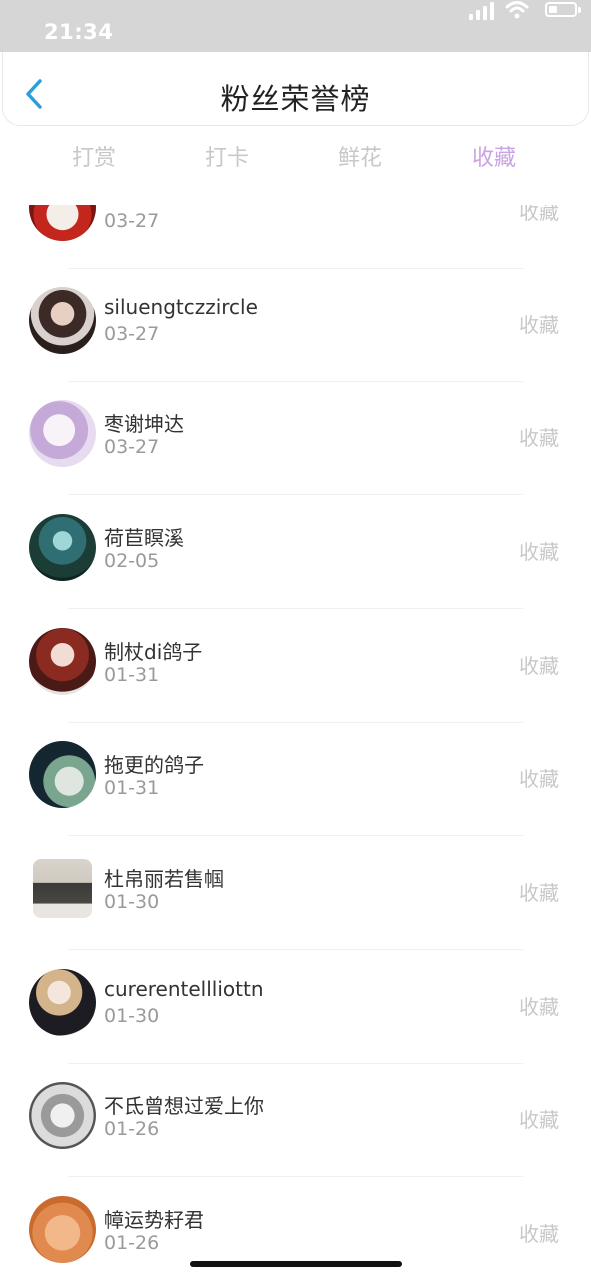 The height and width of the screenshot is (1280, 591). I want to click on user-name: 拖更的鸽子, so click(154, 765).